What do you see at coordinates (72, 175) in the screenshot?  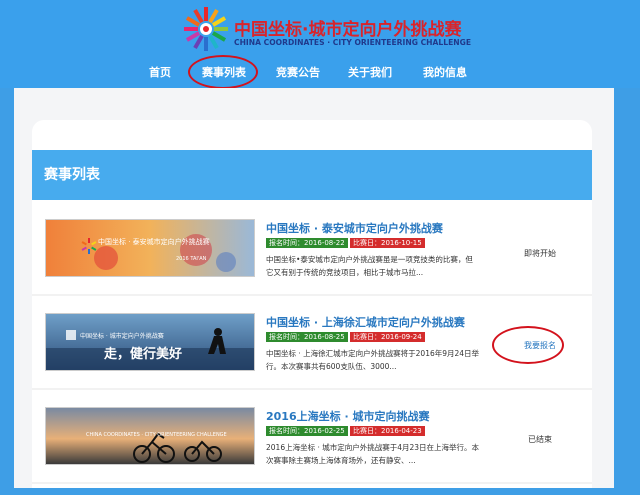 I see `section-title: 赛事列表` at bounding box center [72, 175].